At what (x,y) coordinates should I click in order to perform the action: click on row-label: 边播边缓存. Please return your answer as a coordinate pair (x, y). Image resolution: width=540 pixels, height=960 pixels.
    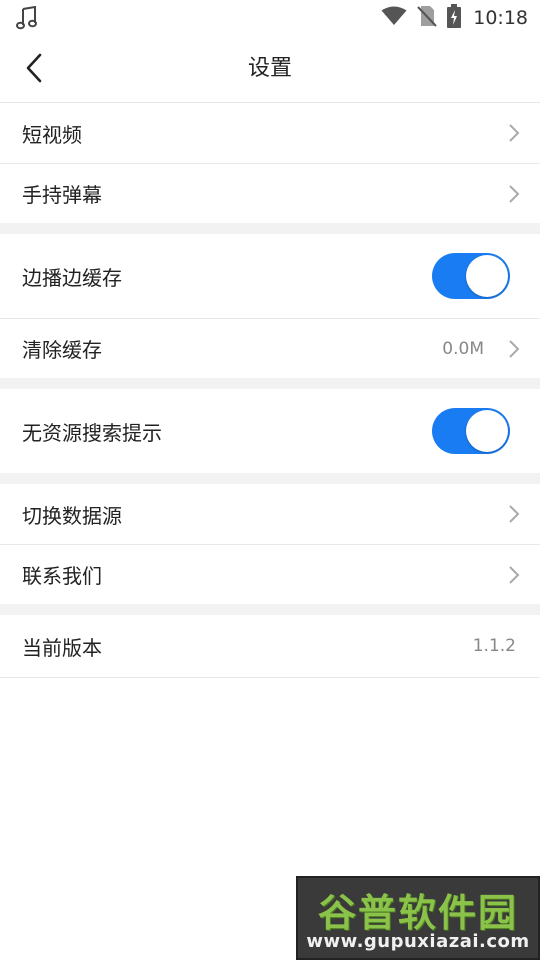
    Looking at the image, I should click on (72, 277).